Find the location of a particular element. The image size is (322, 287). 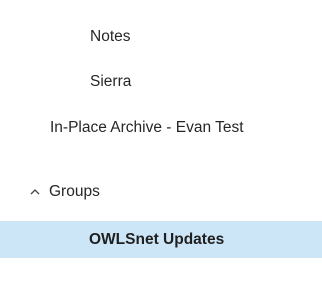

groups-section-label: Groups is located at coordinates (74, 191).